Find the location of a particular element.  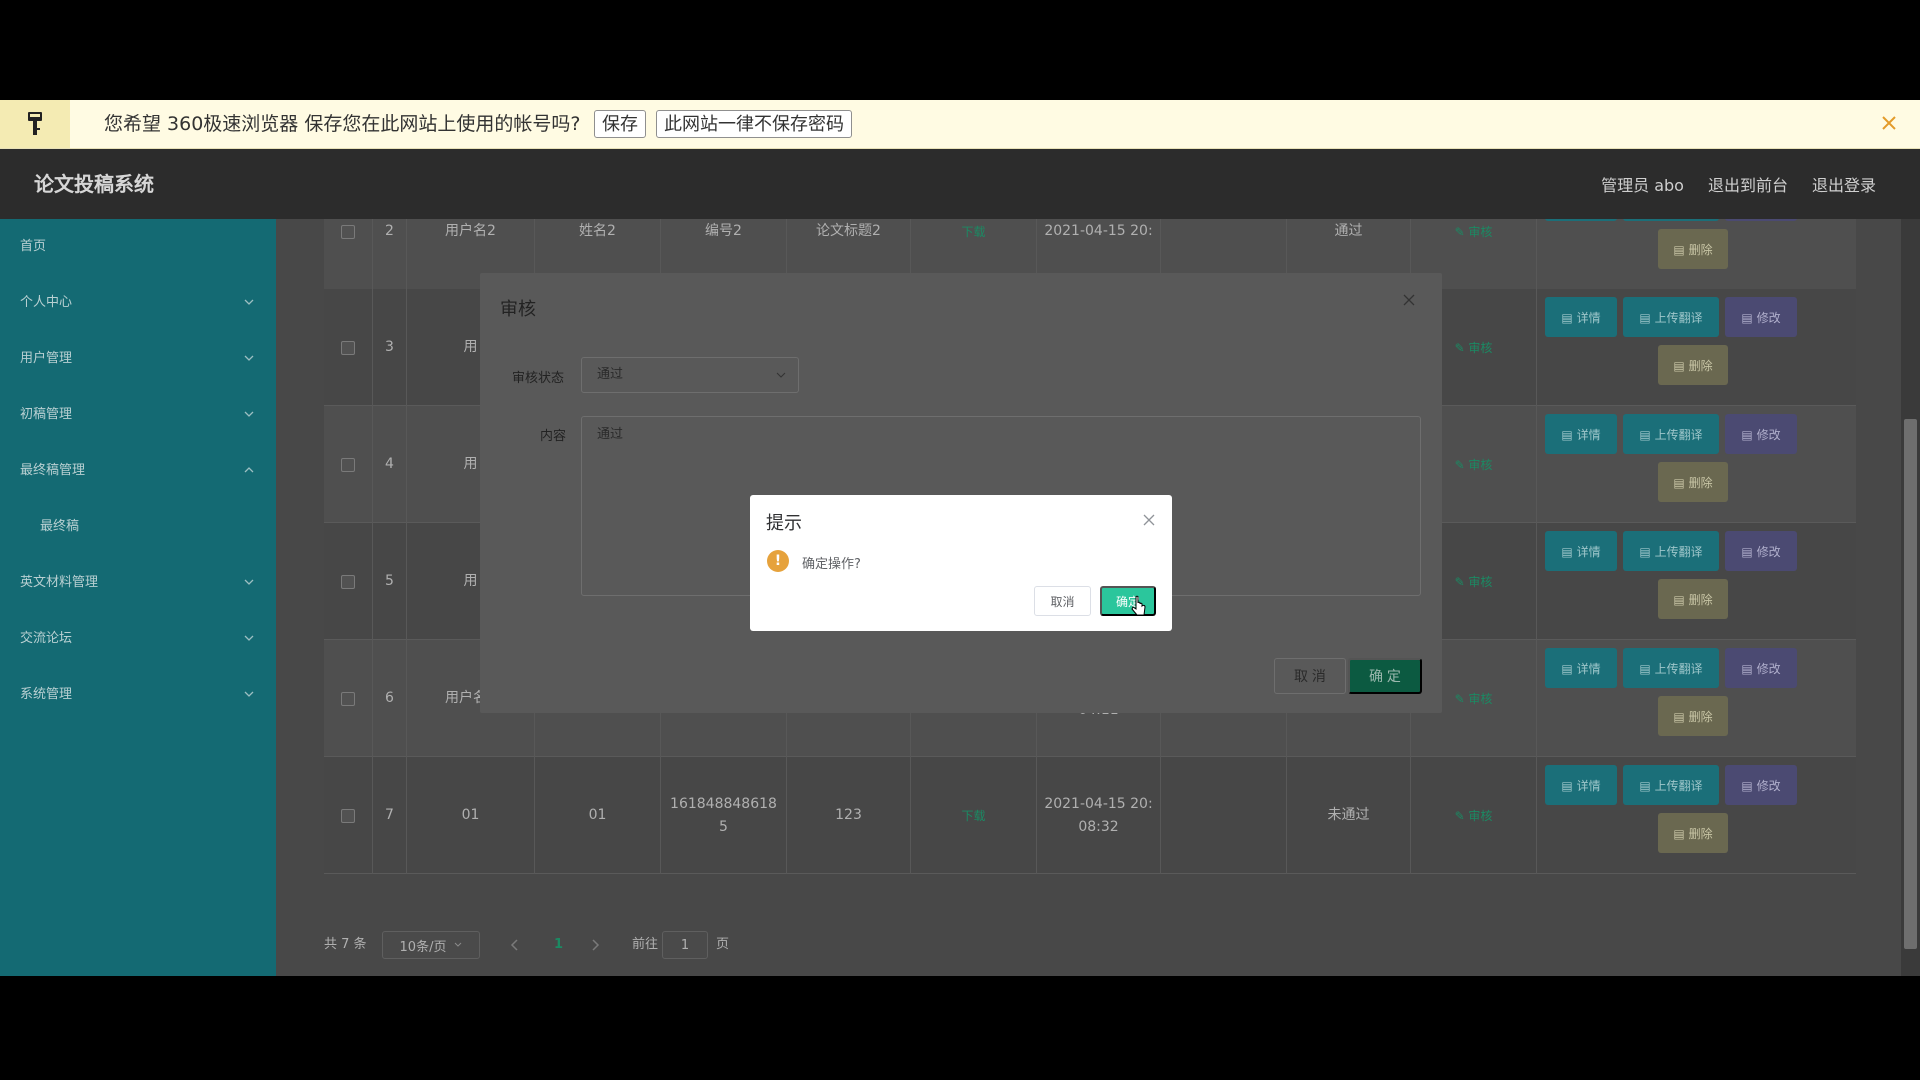

never-save-password-button: 此网站一律不保存密码 is located at coordinates (754, 124).